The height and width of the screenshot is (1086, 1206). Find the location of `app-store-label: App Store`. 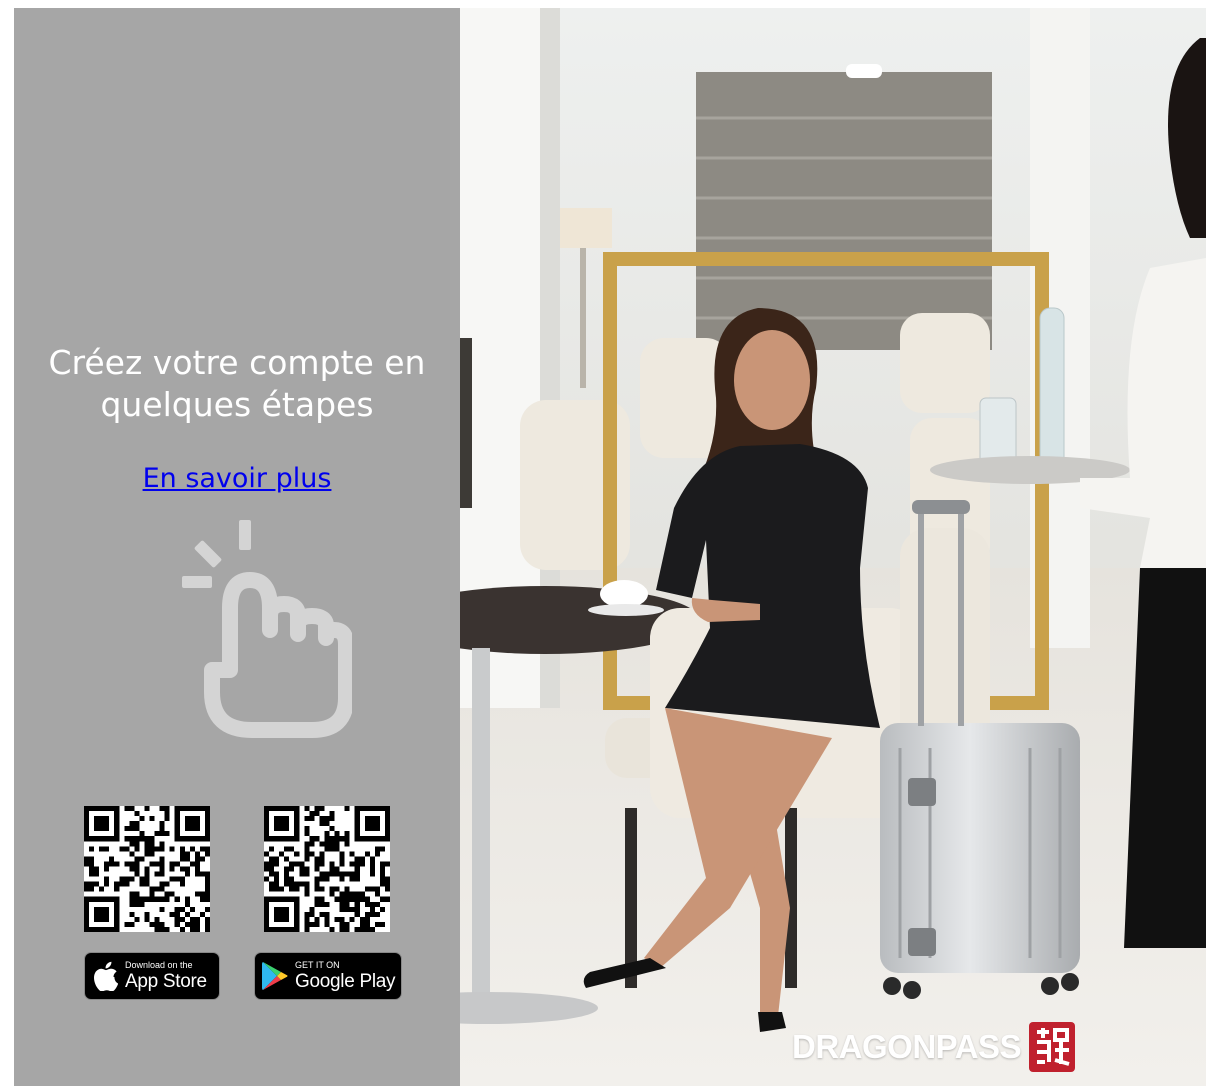

app-store-label: App Store is located at coordinates (166, 981).